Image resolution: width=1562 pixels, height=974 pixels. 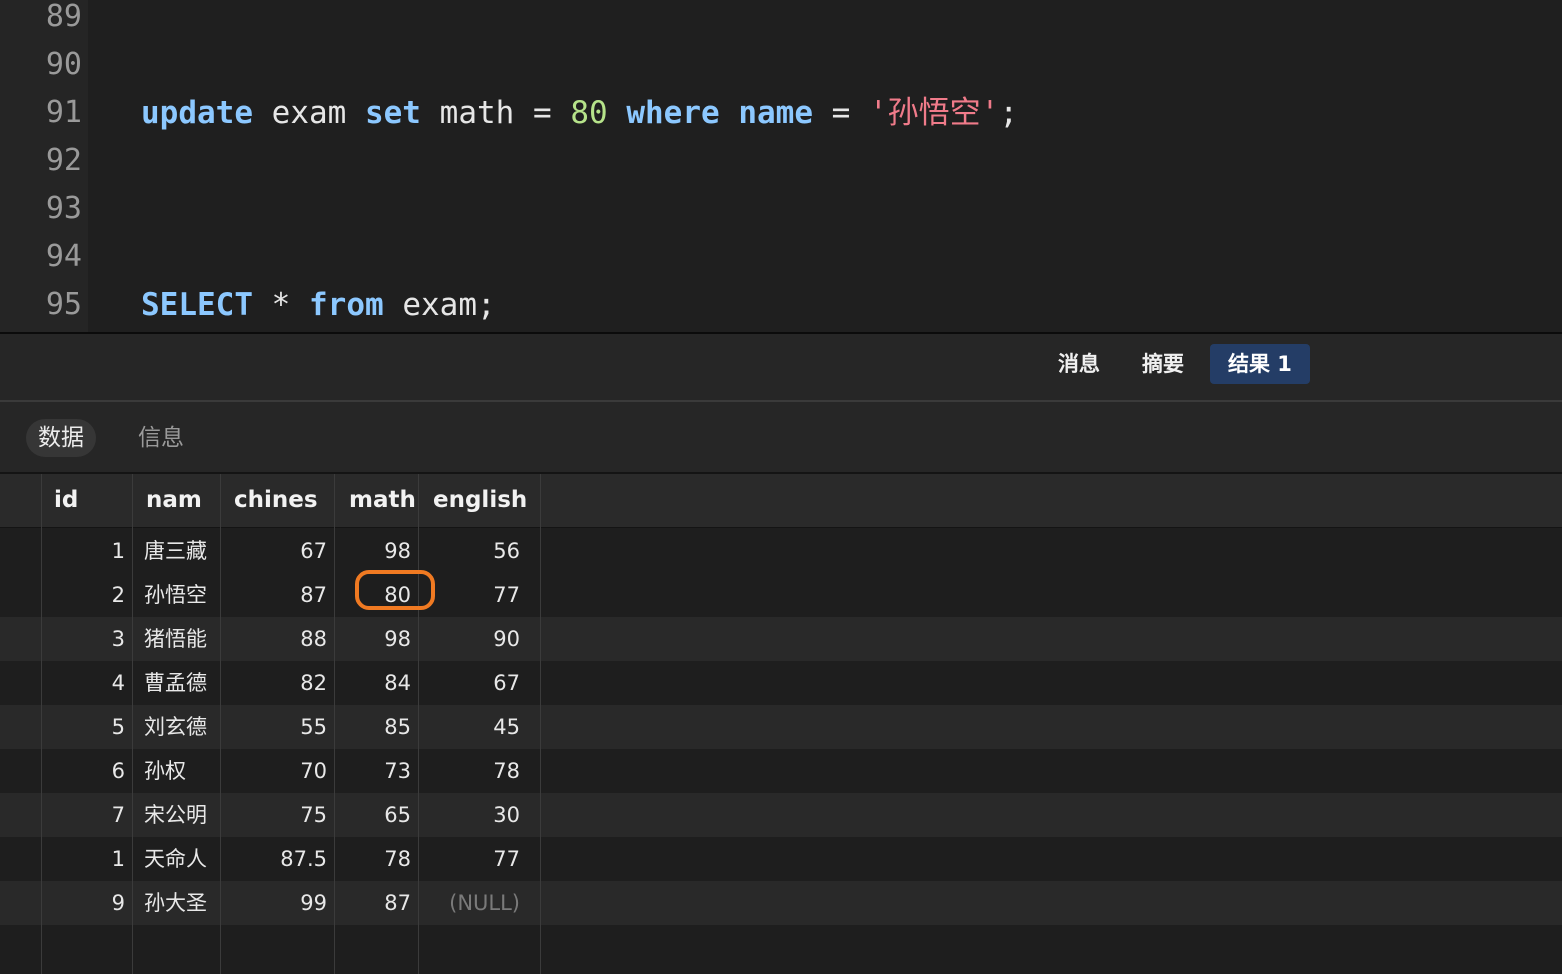 What do you see at coordinates (63, 64) in the screenshot?
I see `line-number: 90` at bounding box center [63, 64].